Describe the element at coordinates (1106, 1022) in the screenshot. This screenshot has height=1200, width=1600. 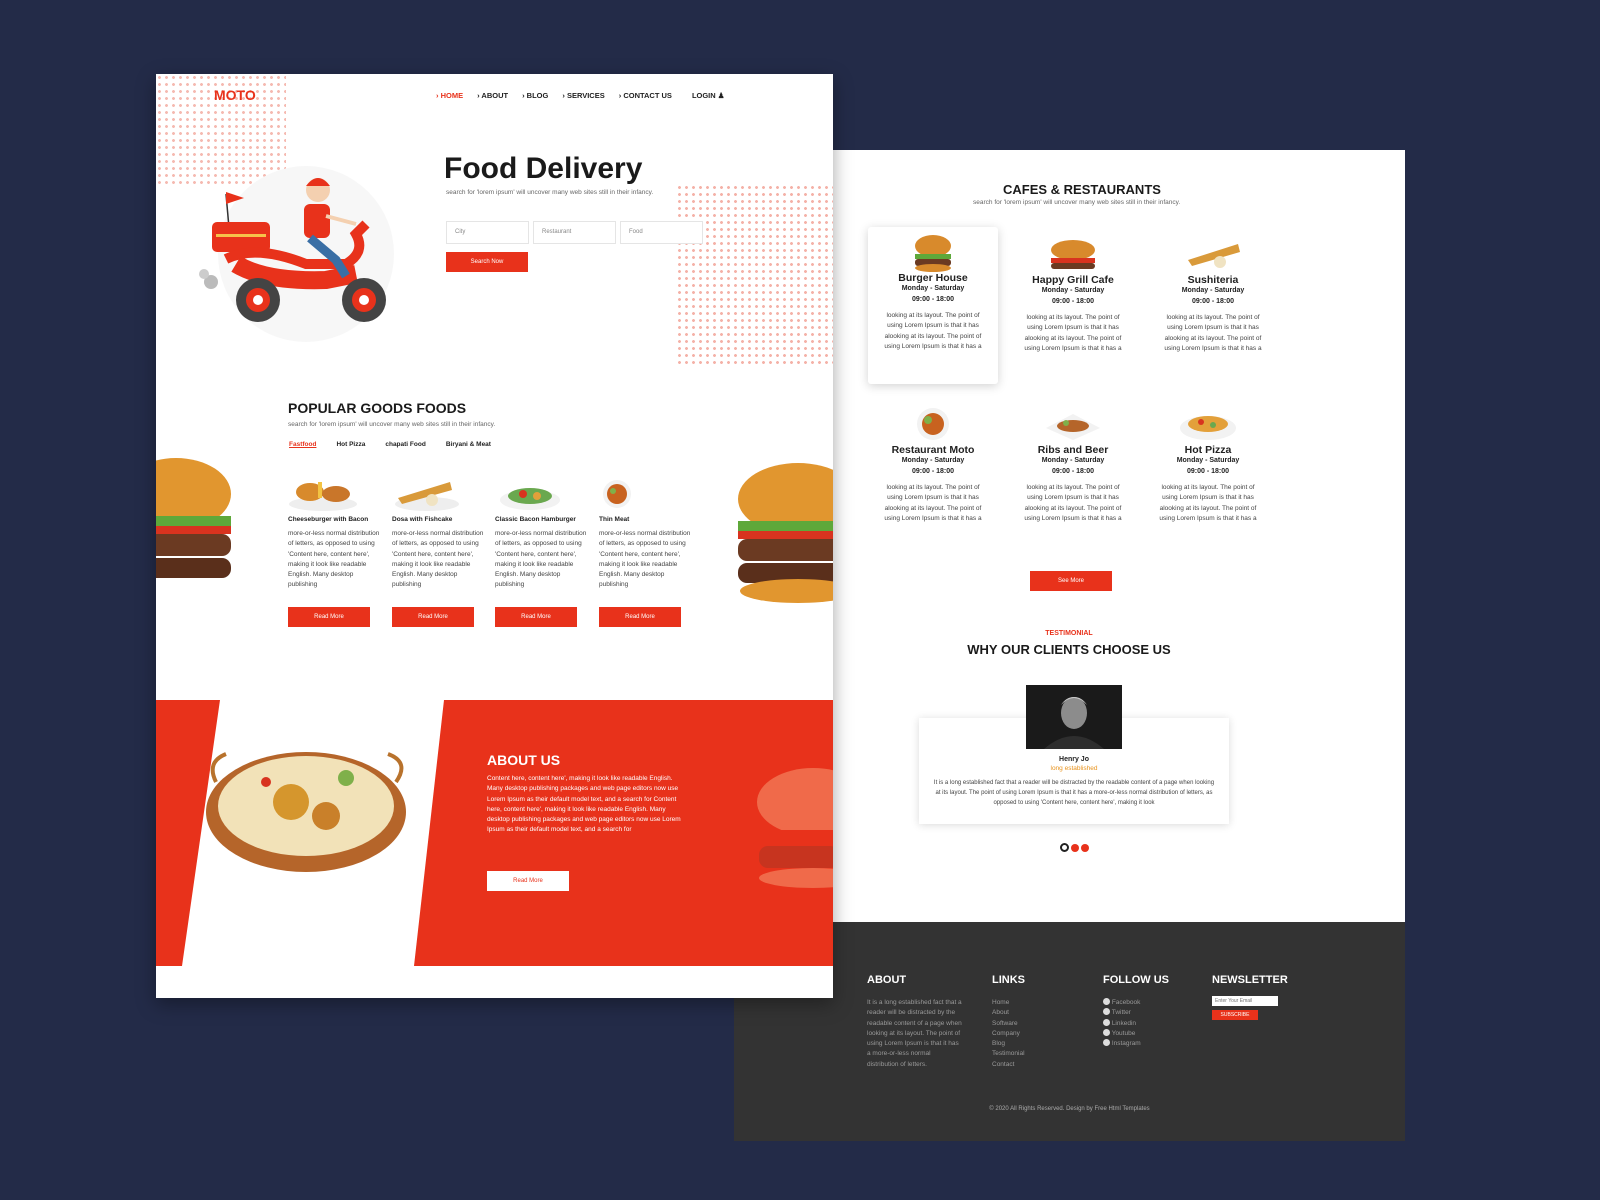
I see `linkedin-icon` at that location.